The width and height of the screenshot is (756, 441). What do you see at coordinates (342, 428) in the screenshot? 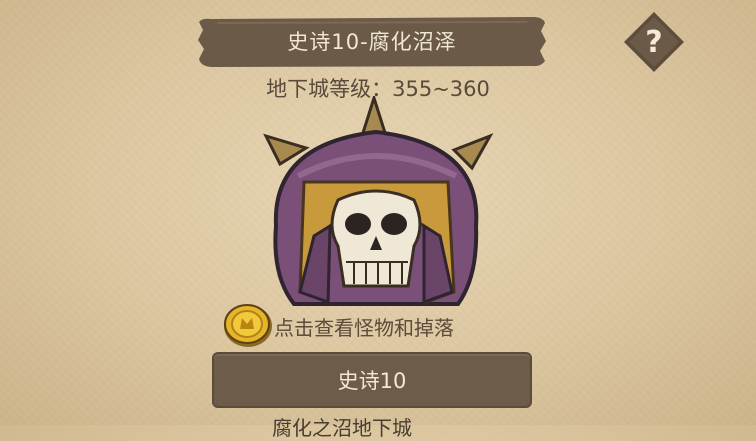
I see `footer-text: 腐化之沼地下城` at bounding box center [342, 428].